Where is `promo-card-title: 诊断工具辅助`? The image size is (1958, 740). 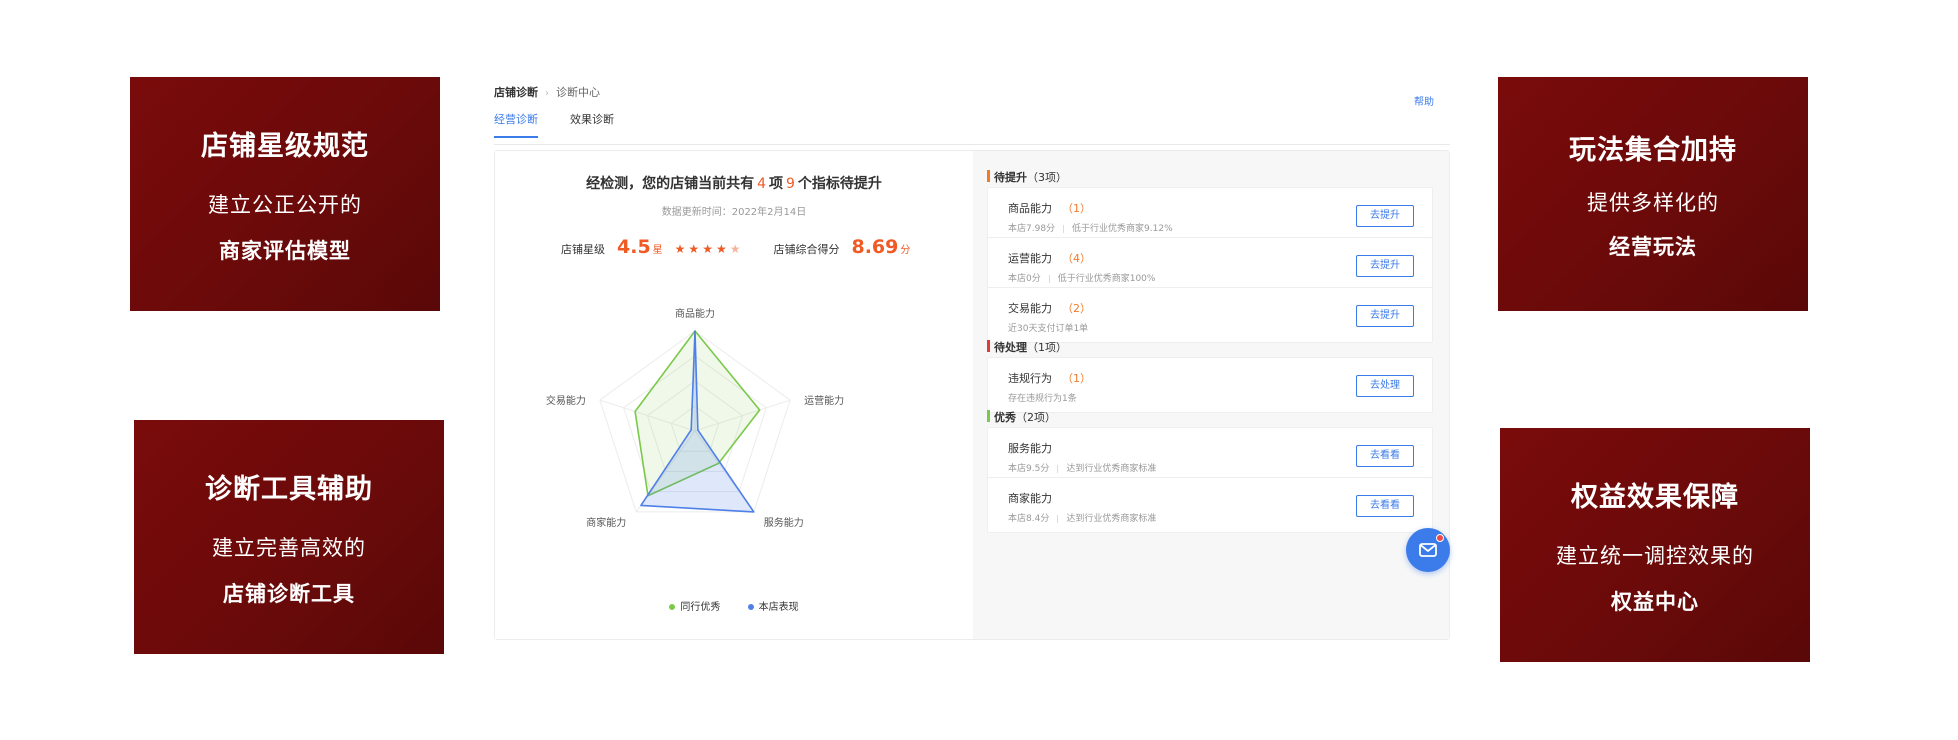 promo-card-title: 诊断工具辅助 is located at coordinates (289, 489).